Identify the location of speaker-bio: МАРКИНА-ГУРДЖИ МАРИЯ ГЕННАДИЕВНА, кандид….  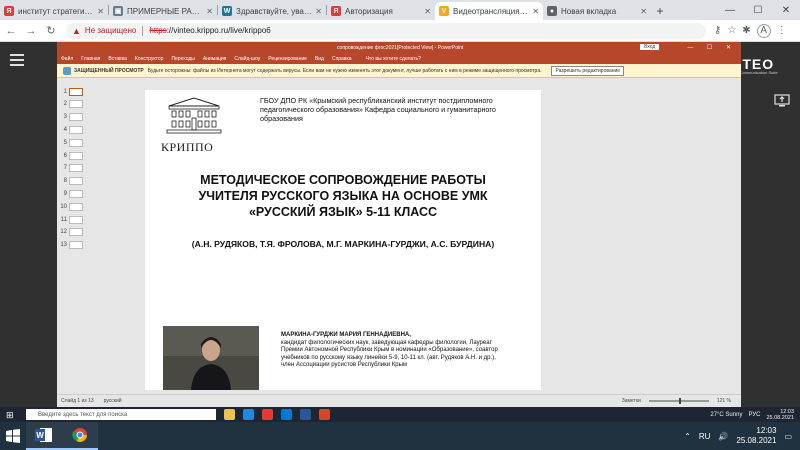
(391, 351).